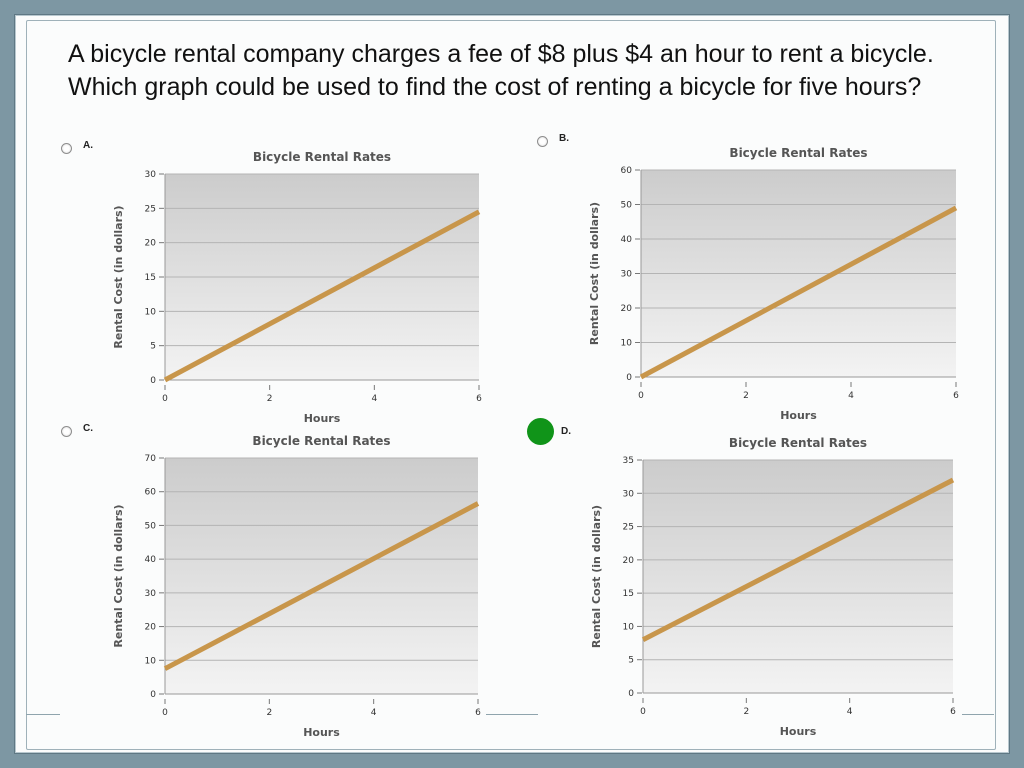 The image size is (1024, 768). Describe the element at coordinates (43, 714) in the screenshot. I see `decorative-line-left` at that location.